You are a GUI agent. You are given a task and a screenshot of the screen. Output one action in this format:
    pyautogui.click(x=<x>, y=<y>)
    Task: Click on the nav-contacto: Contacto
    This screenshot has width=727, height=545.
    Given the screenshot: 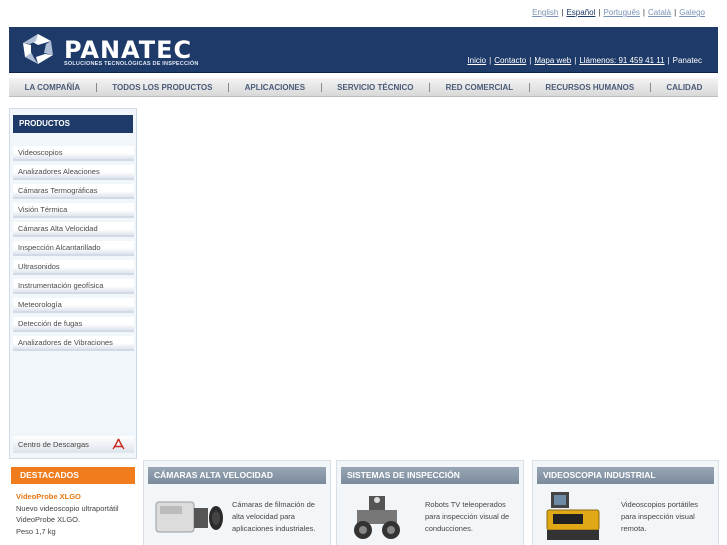 What is the action you would take?
    pyautogui.click(x=510, y=60)
    